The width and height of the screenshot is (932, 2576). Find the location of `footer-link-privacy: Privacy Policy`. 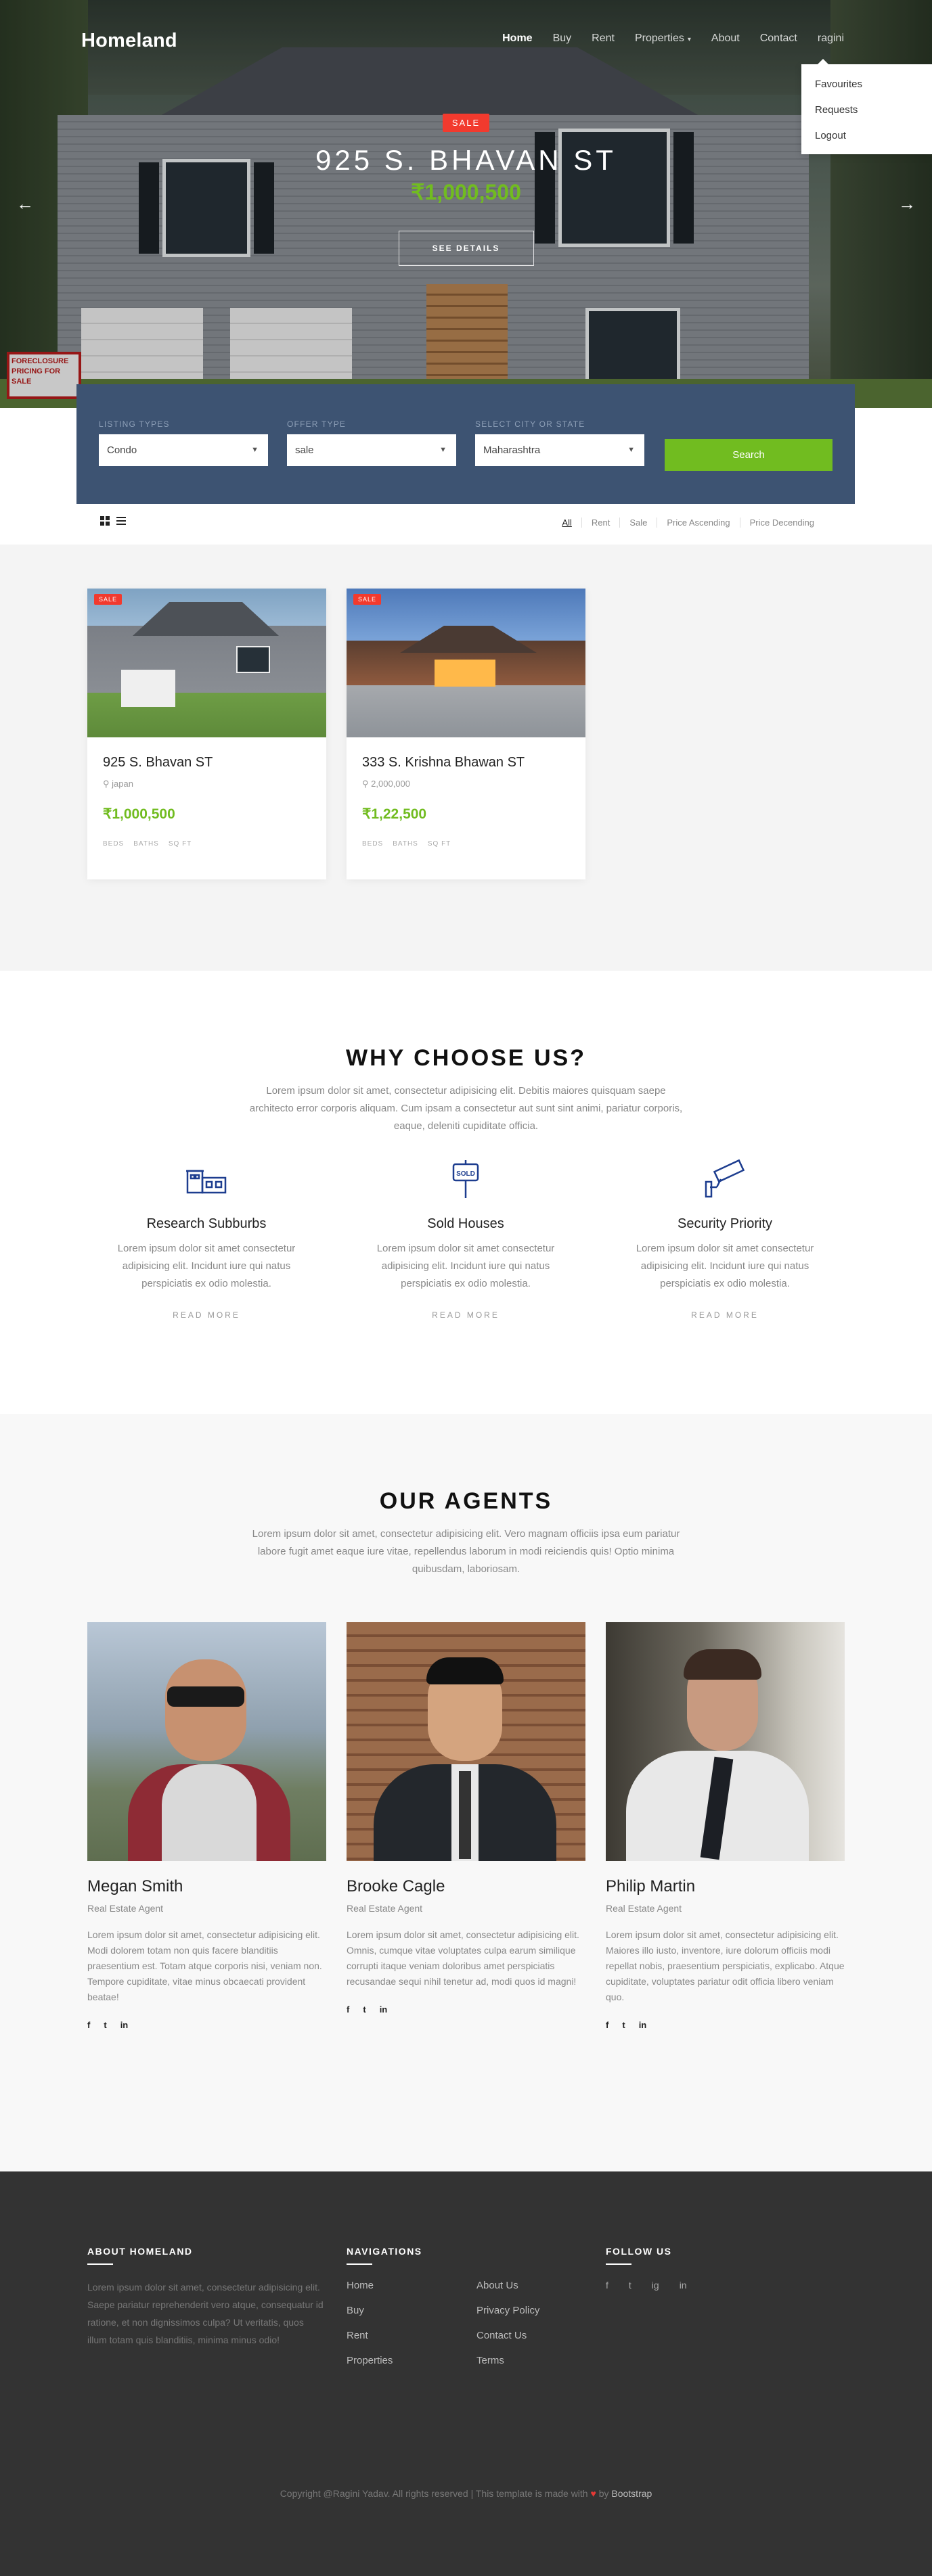

footer-link-privacy: Privacy Policy is located at coordinates (507, 2315).